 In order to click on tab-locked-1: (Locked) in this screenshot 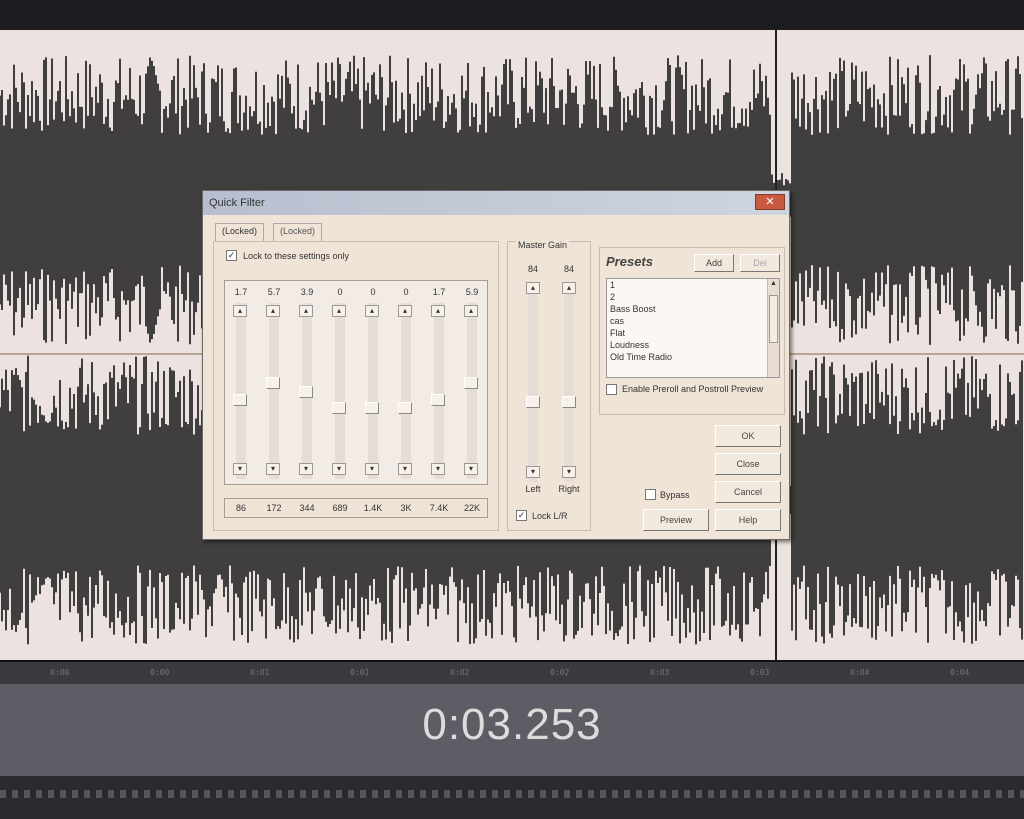, I will do `click(240, 232)`.